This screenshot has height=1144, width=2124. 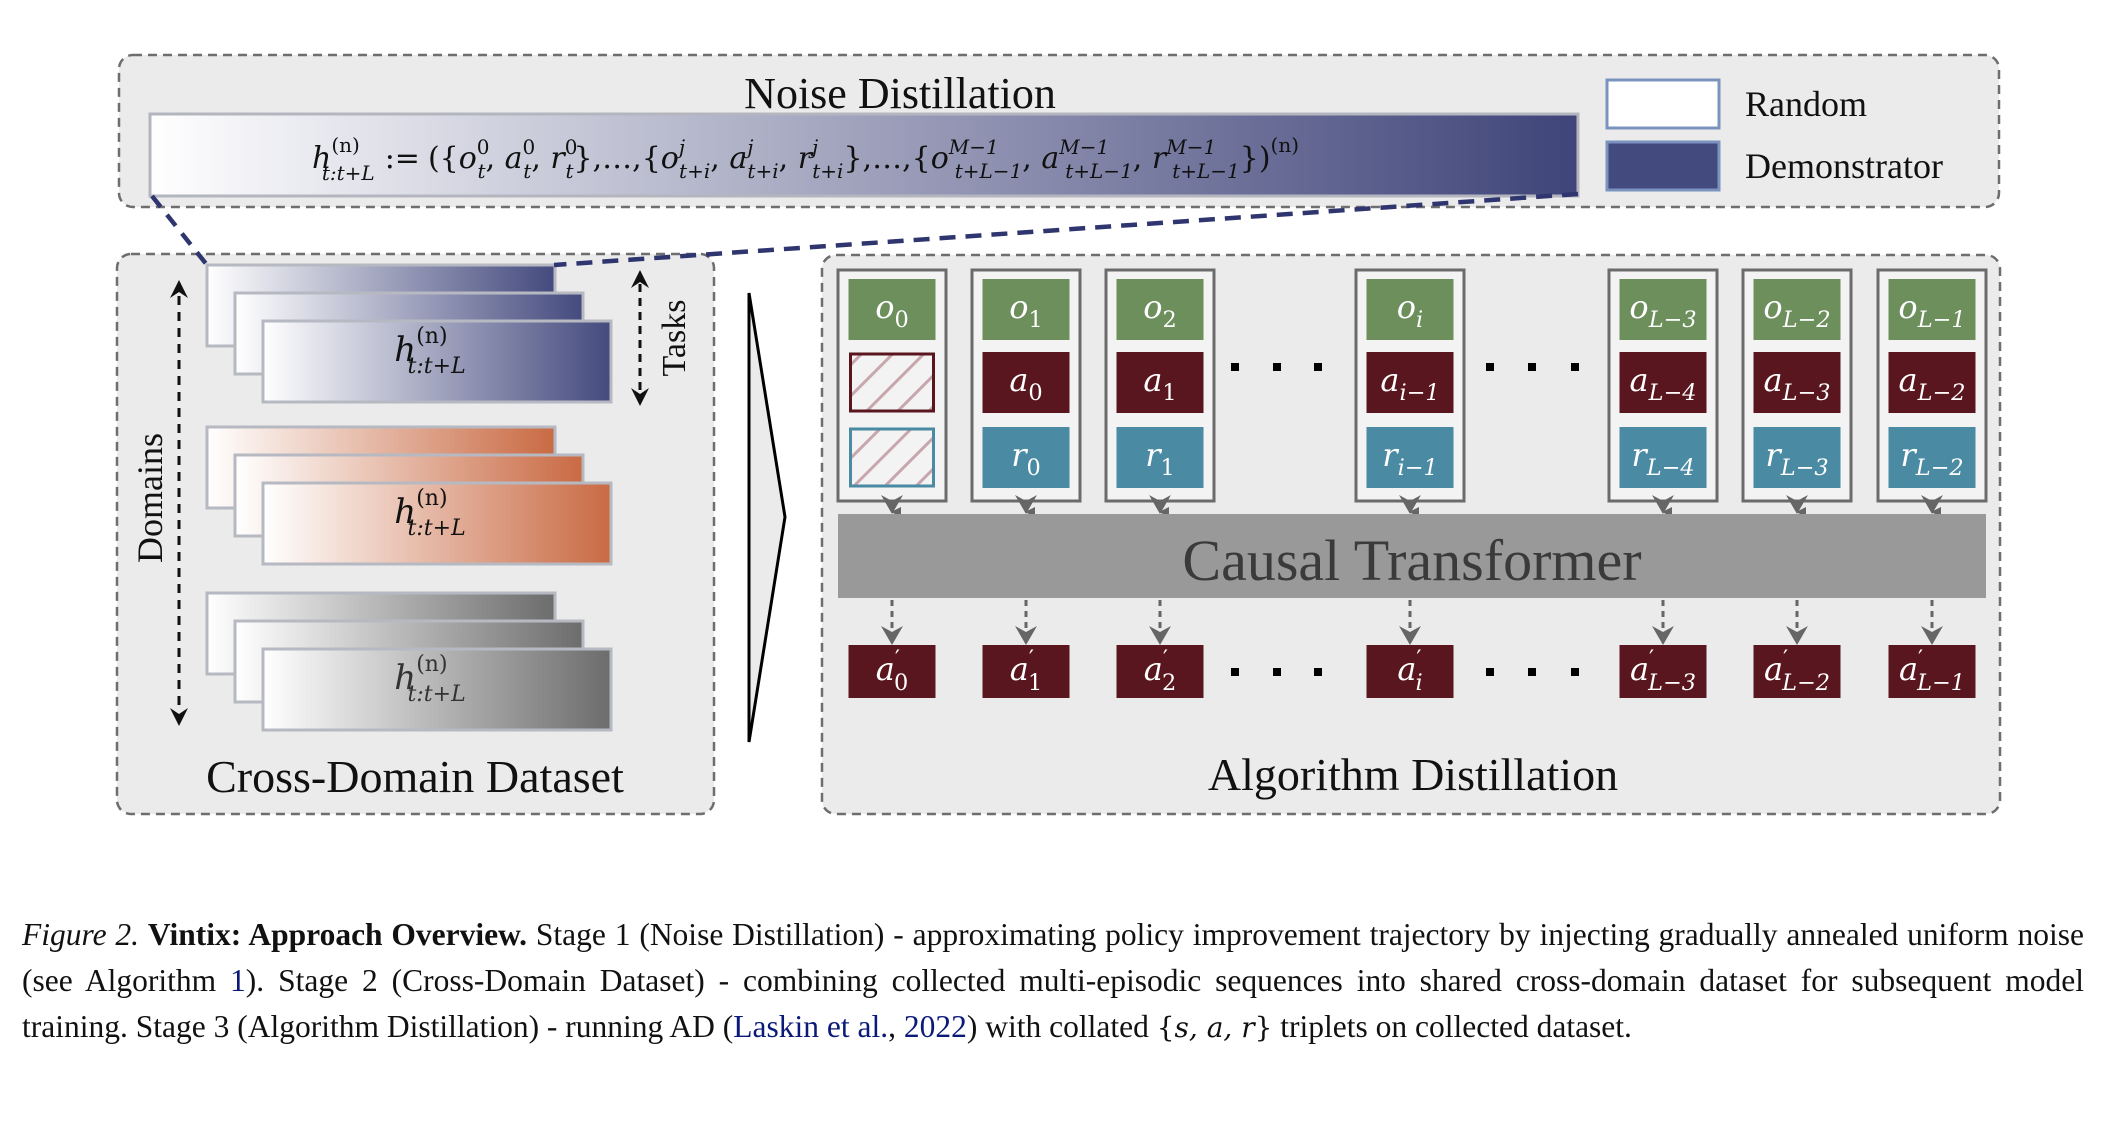 What do you see at coordinates (935, 1026) in the screenshot?
I see `citation-year-link: 2022` at bounding box center [935, 1026].